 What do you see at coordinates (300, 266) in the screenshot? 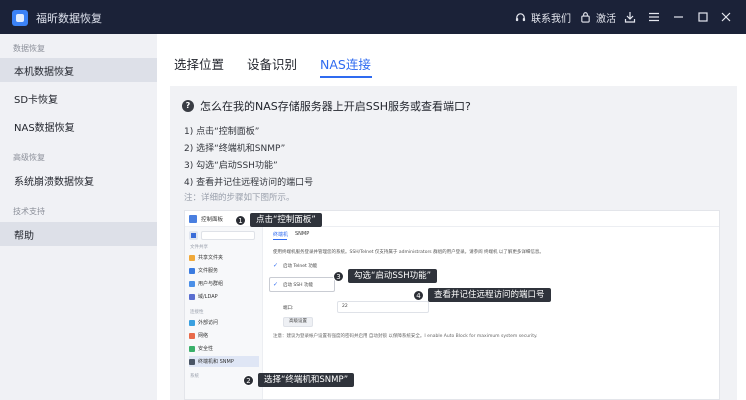
I see `telnet-label: 启动 Telnet 功能` at bounding box center [300, 266].